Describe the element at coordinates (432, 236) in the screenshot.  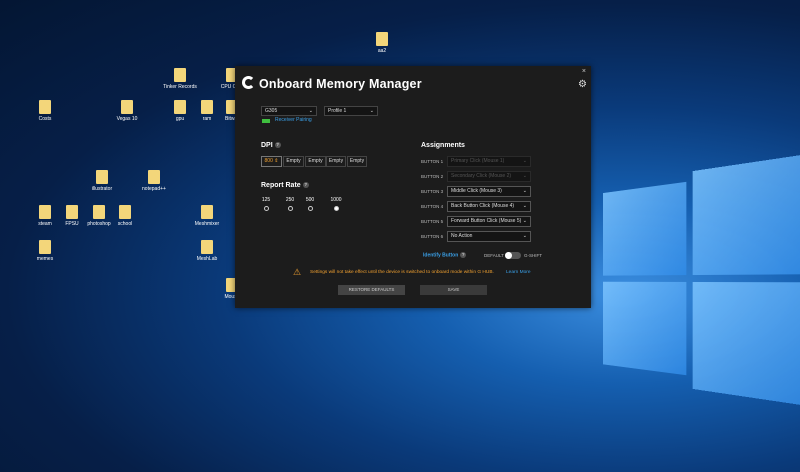
I see `button-label: BUTTON 6` at that location.